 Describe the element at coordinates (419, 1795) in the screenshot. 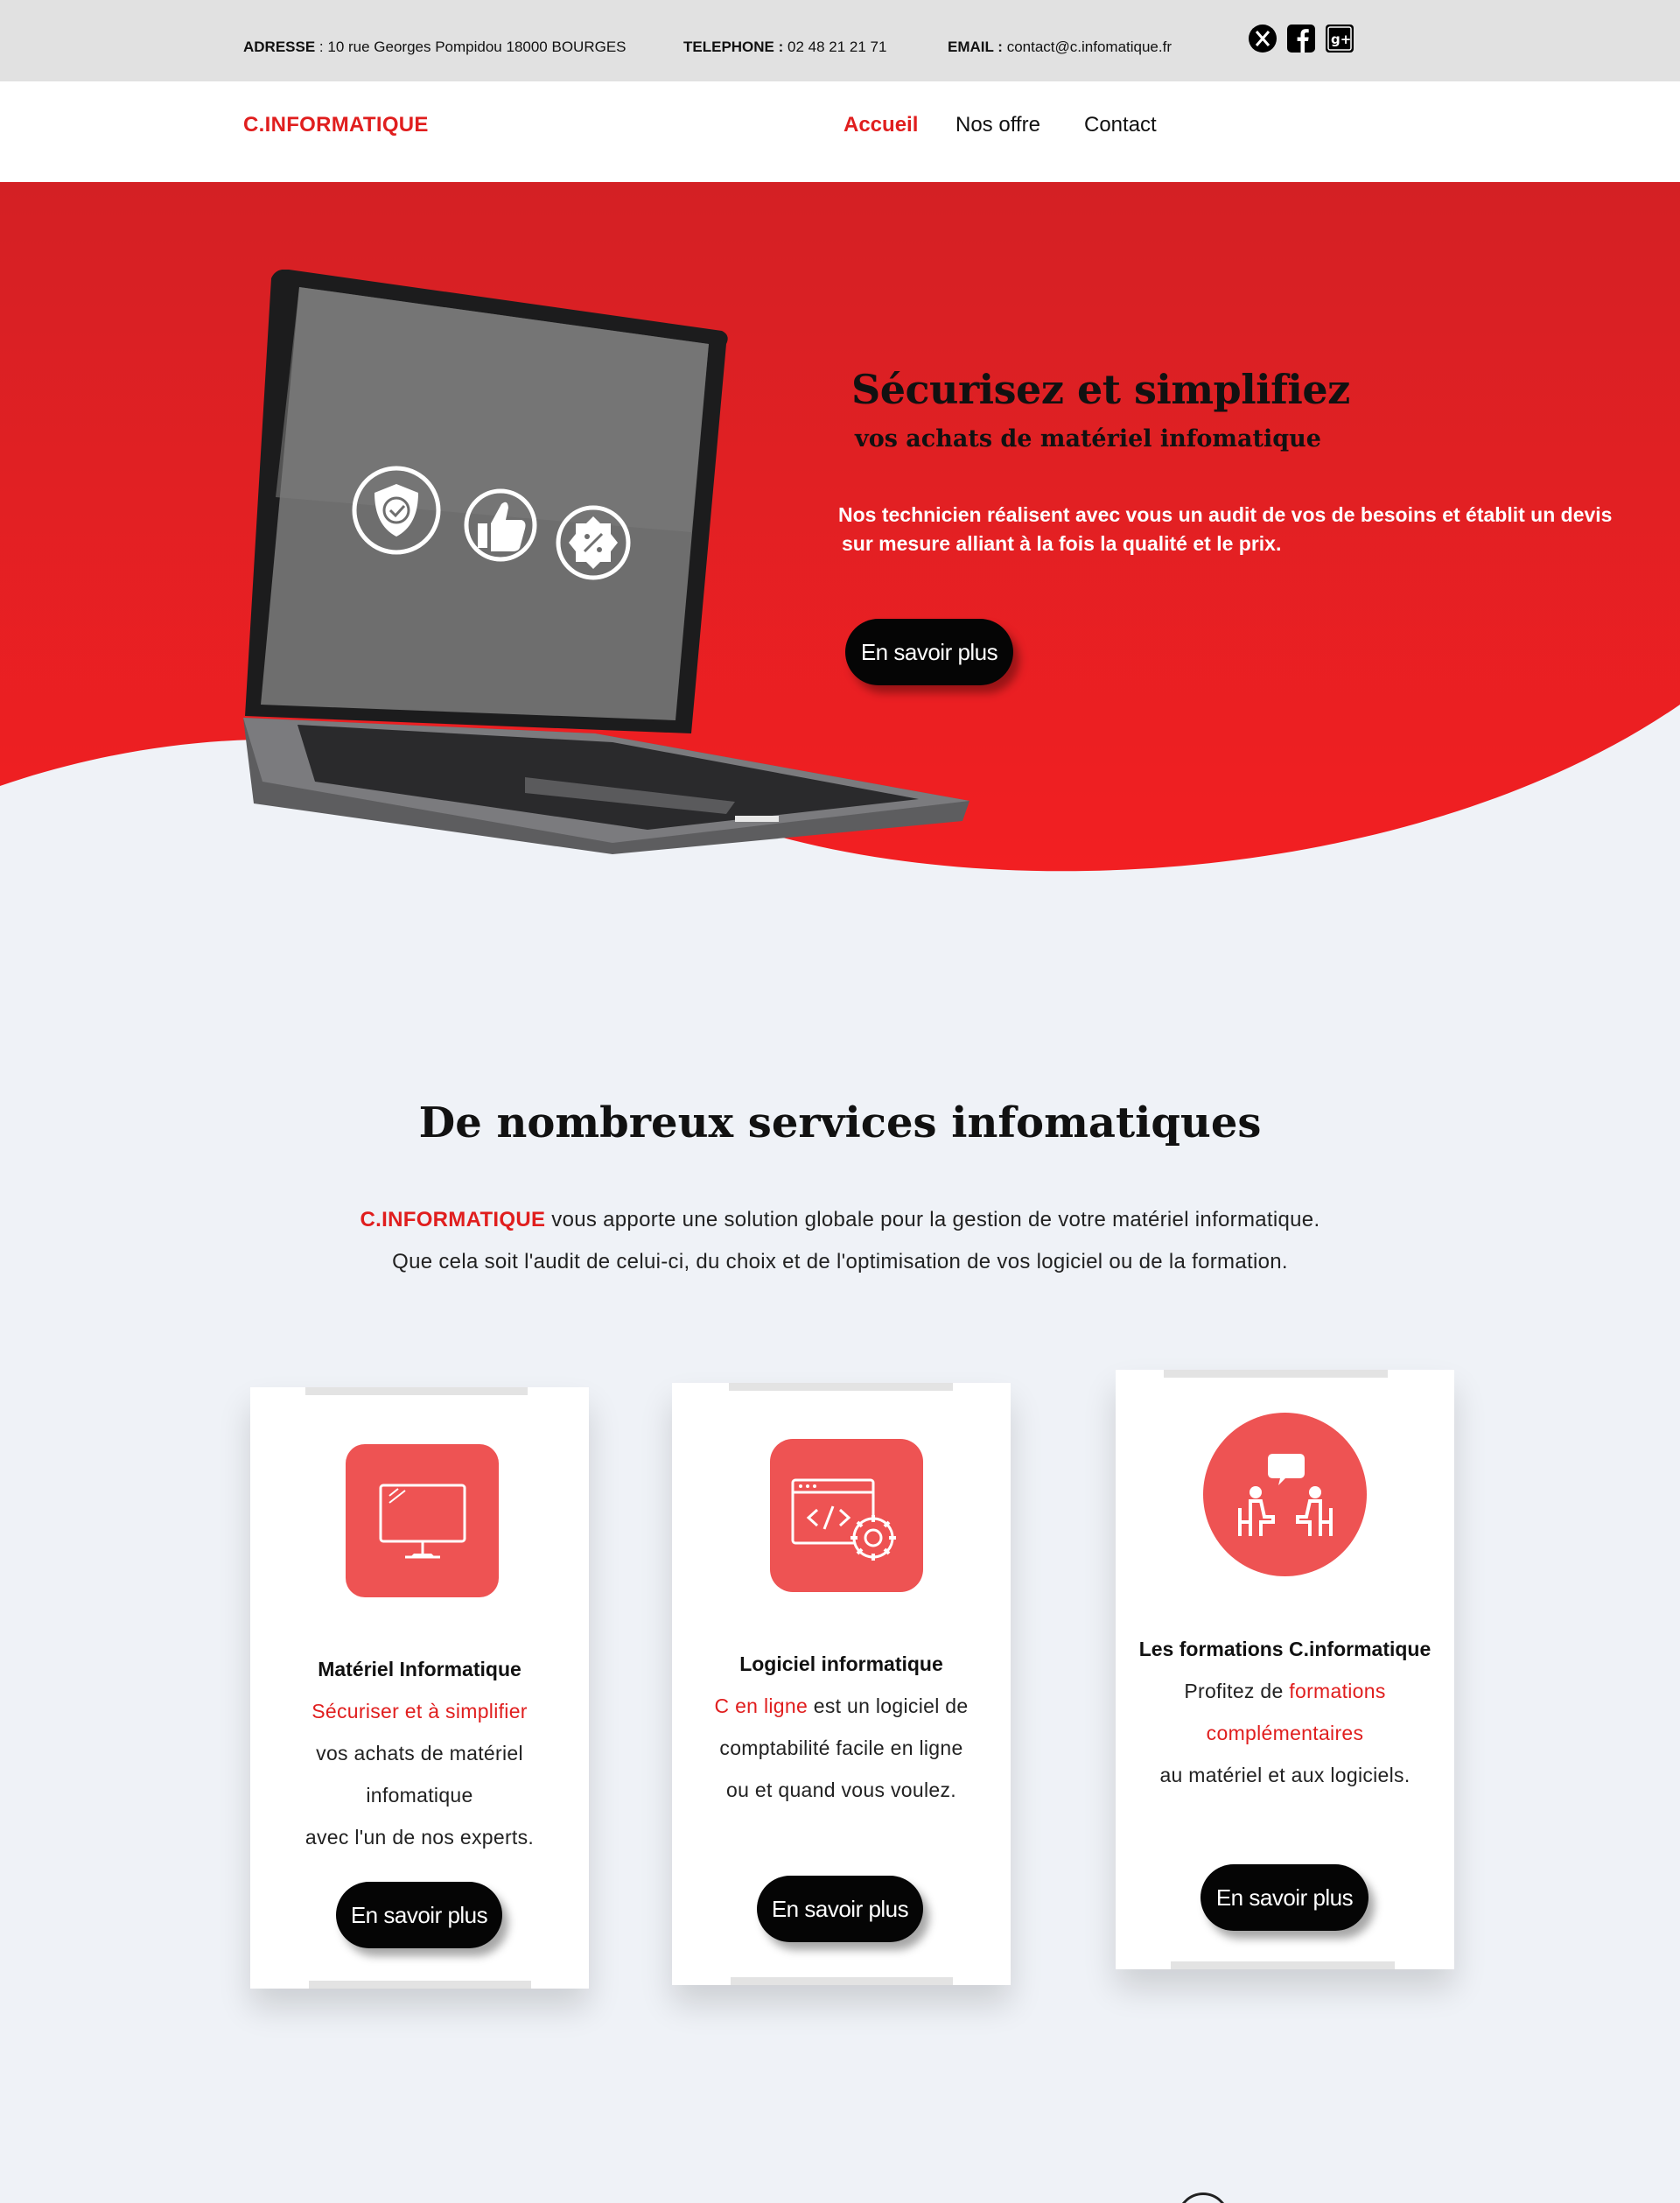

I see `card-line-3: infomatique` at that location.